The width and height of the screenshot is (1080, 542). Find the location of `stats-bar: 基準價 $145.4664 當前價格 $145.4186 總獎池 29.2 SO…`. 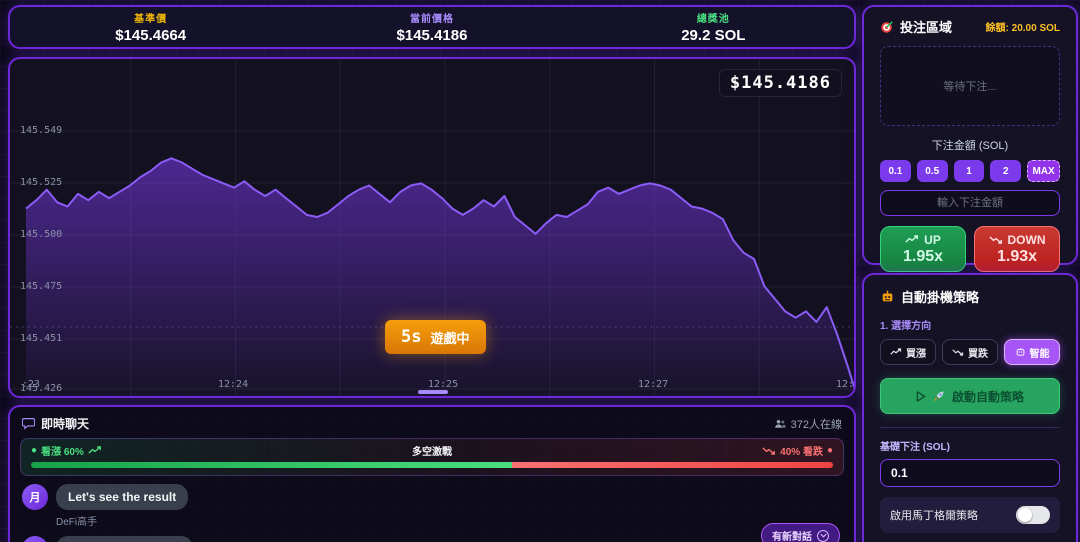

stats-bar: 基準價 $145.4664 當前價格 $145.4186 總獎池 29.2 SO… is located at coordinates (432, 27).